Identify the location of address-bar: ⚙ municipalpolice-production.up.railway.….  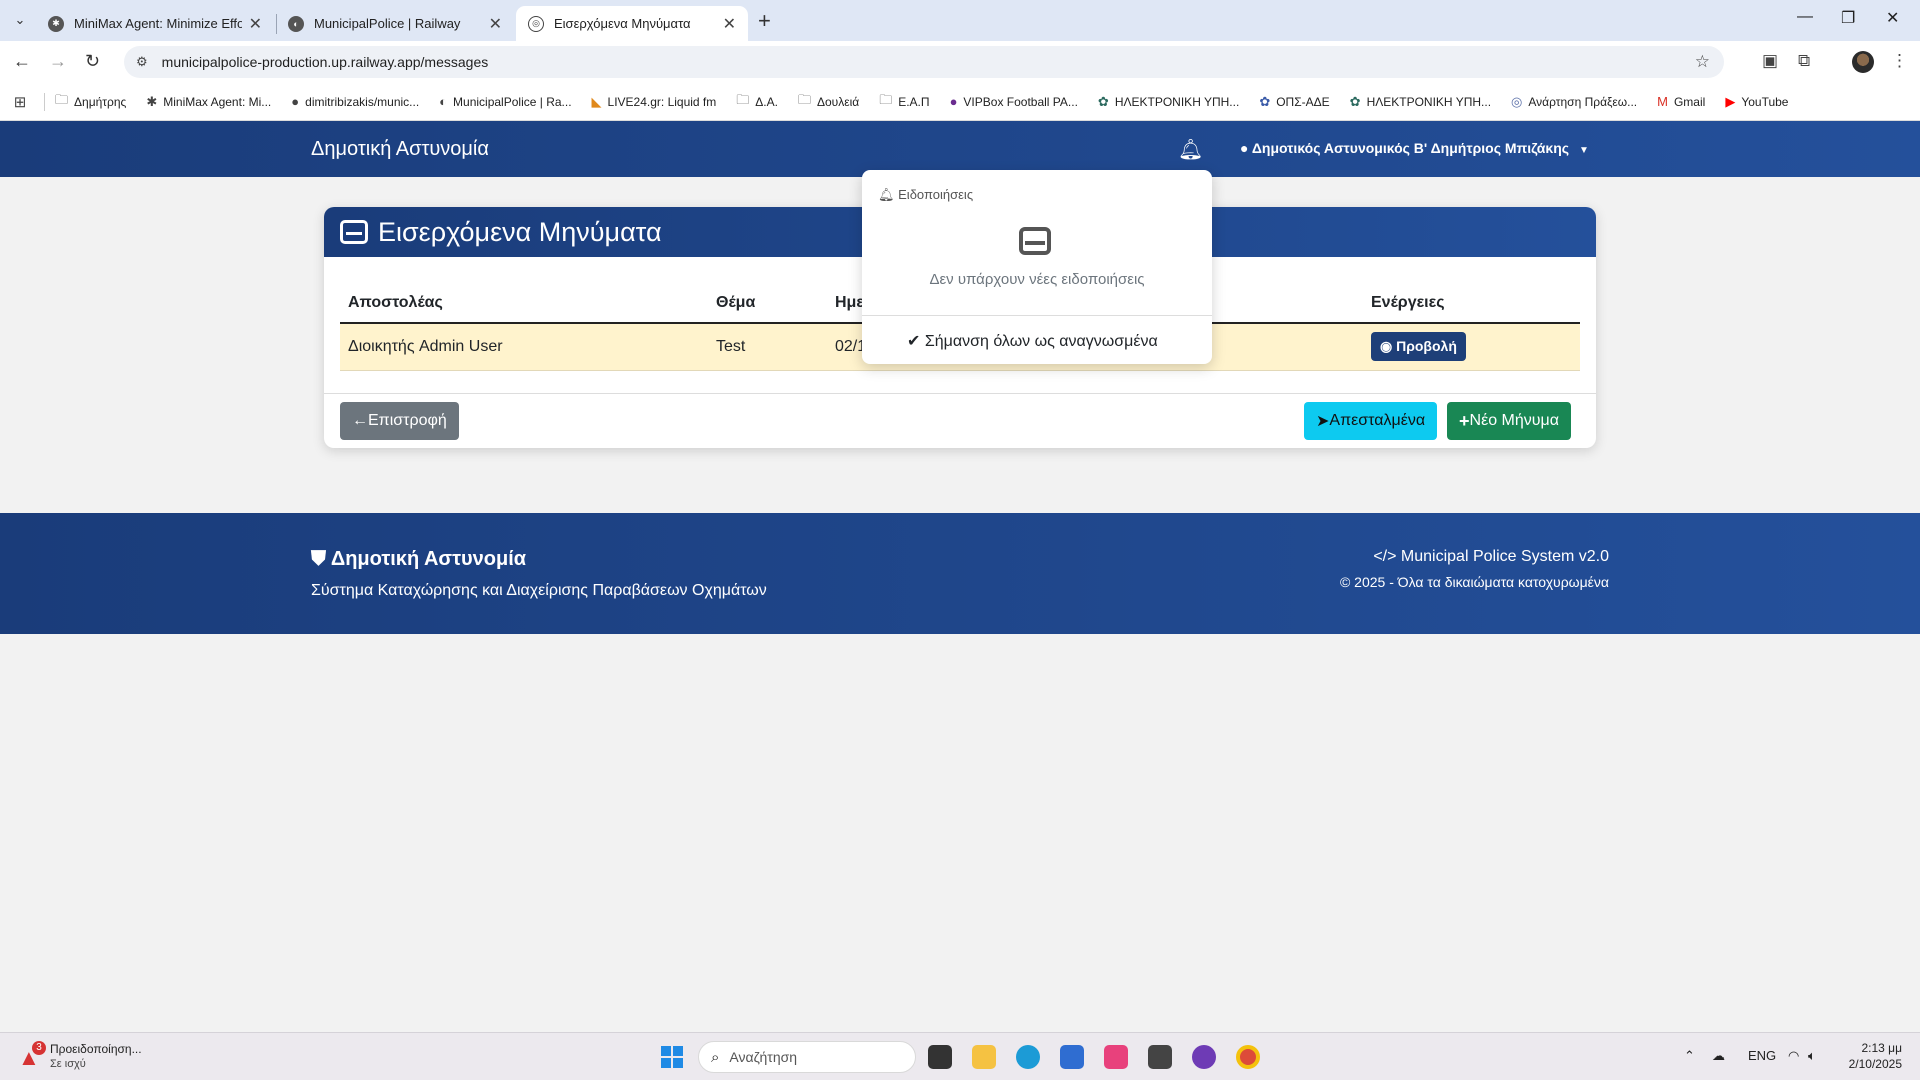
(924, 62).